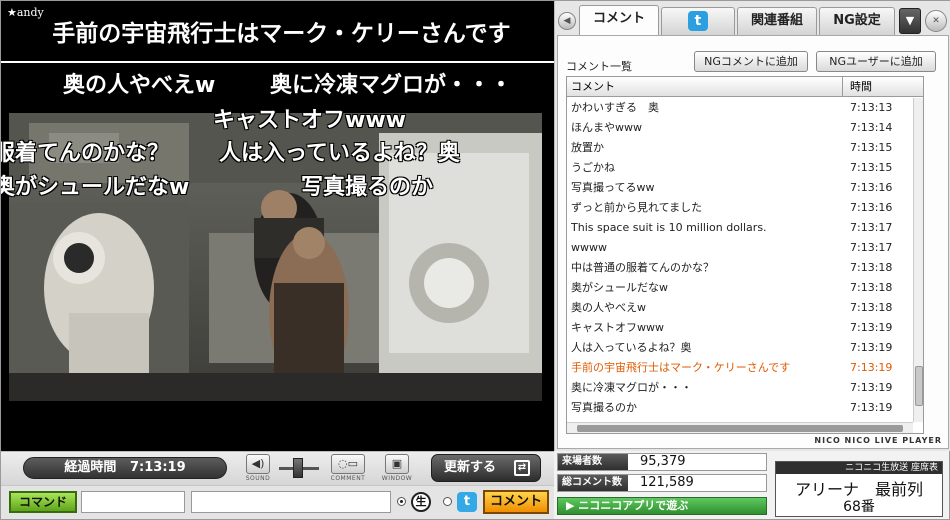  What do you see at coordinates (883, 87) in the screenshot?
I see `column-header-time: 時間` at bounding box center [883, 87].